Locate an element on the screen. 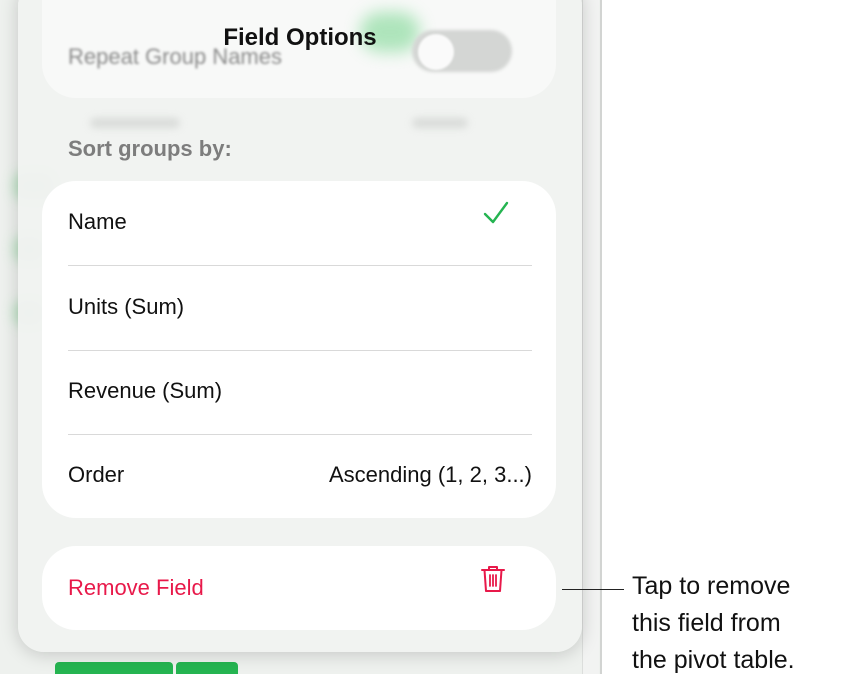 The height and width of the screenshot is (674, 842). sort-option-units: Units (Sum) is located at coordinates (300, 308).